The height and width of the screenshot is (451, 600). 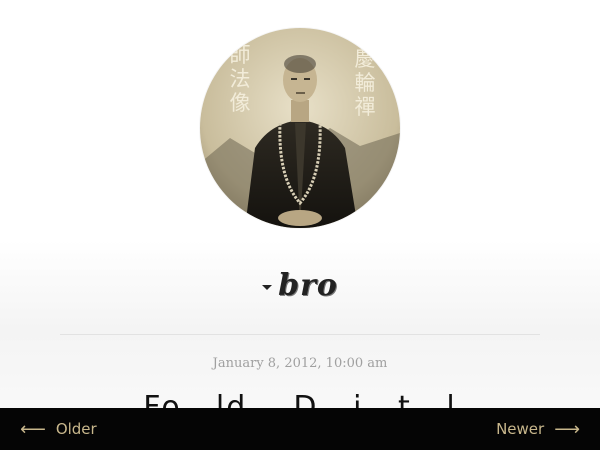 What do you see at coordinates (300, 334) in the screenshot?
I see `divider` at bounding box center [300, 334].